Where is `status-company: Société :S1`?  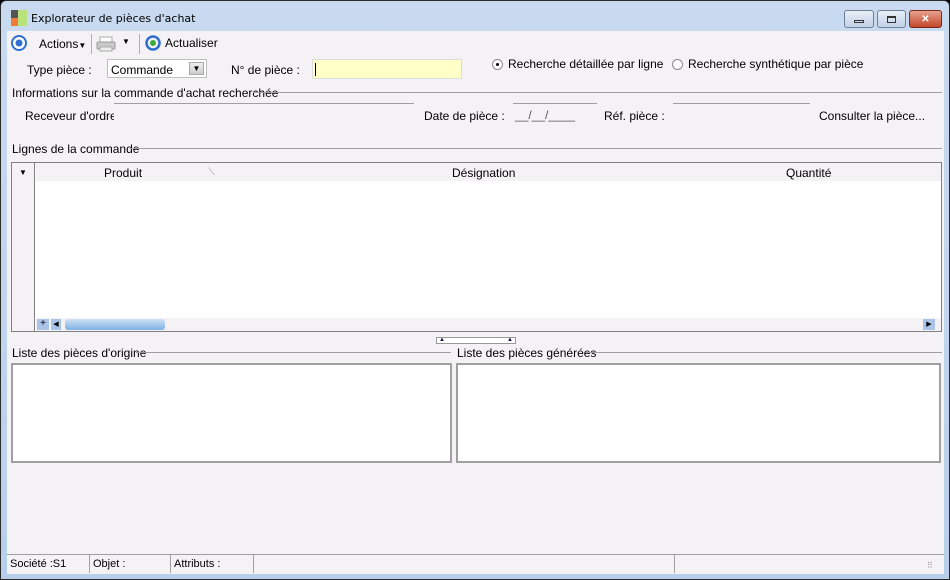 status-company: Société :S1 is located at coordinates (48, 564).